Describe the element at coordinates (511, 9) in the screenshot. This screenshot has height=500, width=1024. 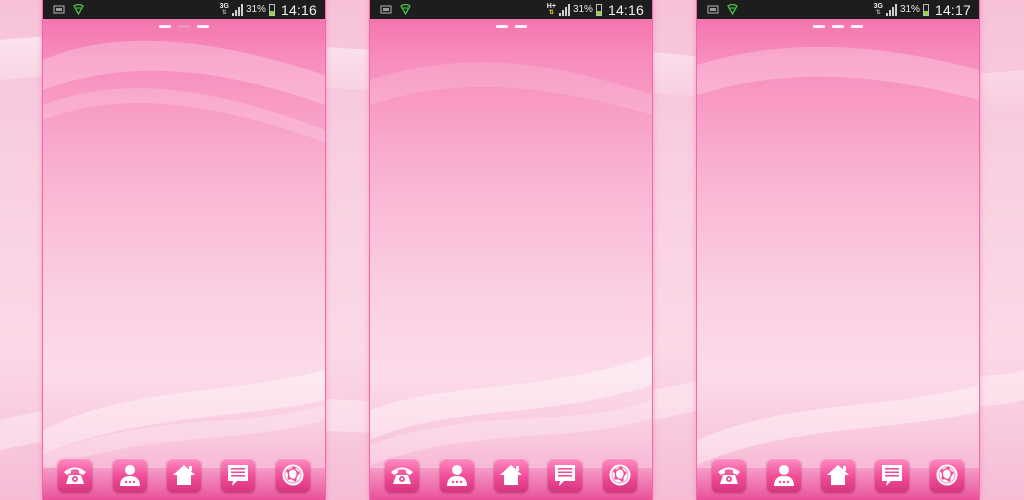
I see `status-bar: H+ ⇅ 31% 14:16` at that location.